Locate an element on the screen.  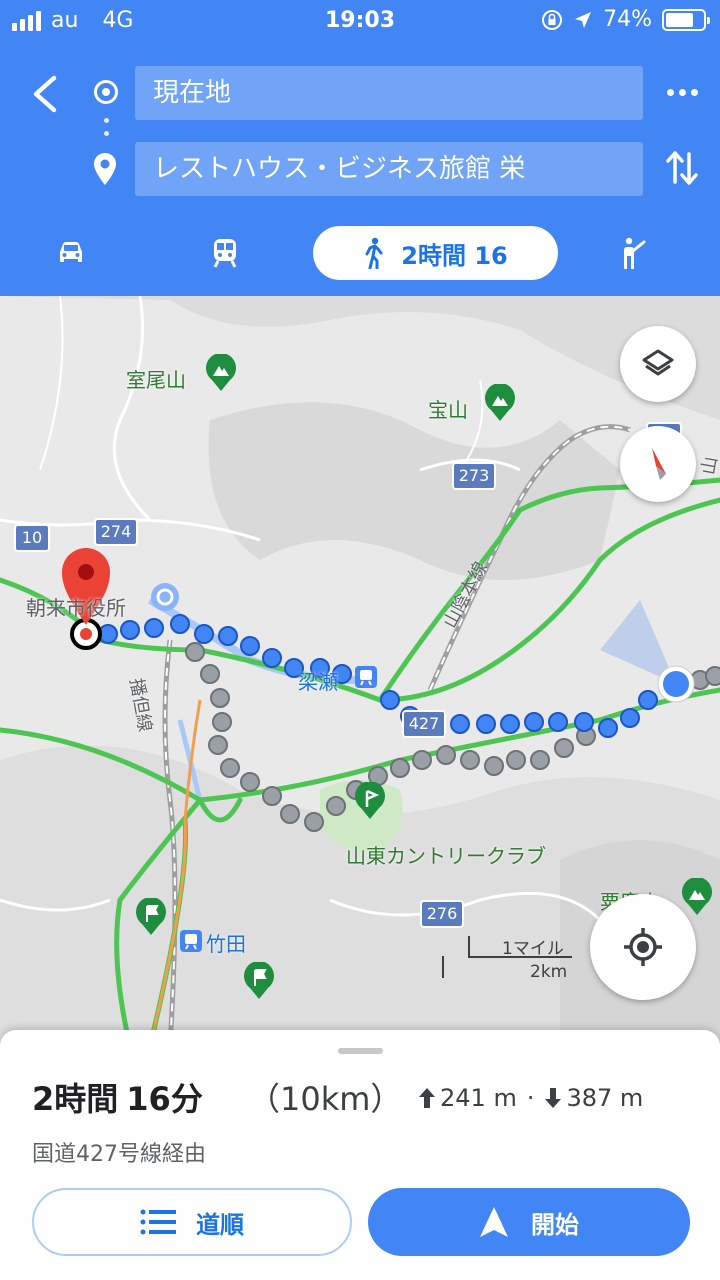
descent: 387 m is located at coordinates (605, 1098).